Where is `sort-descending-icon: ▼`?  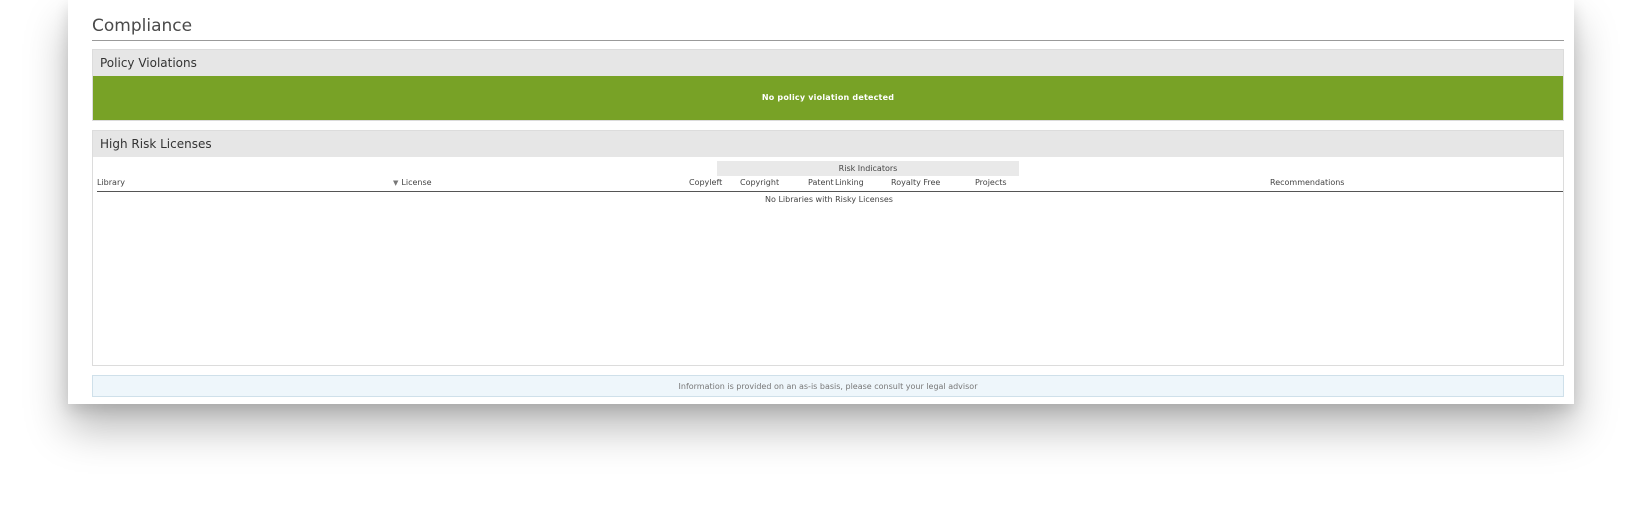 sort-descending-icon: ▼ is located at coordinates (396, 183).